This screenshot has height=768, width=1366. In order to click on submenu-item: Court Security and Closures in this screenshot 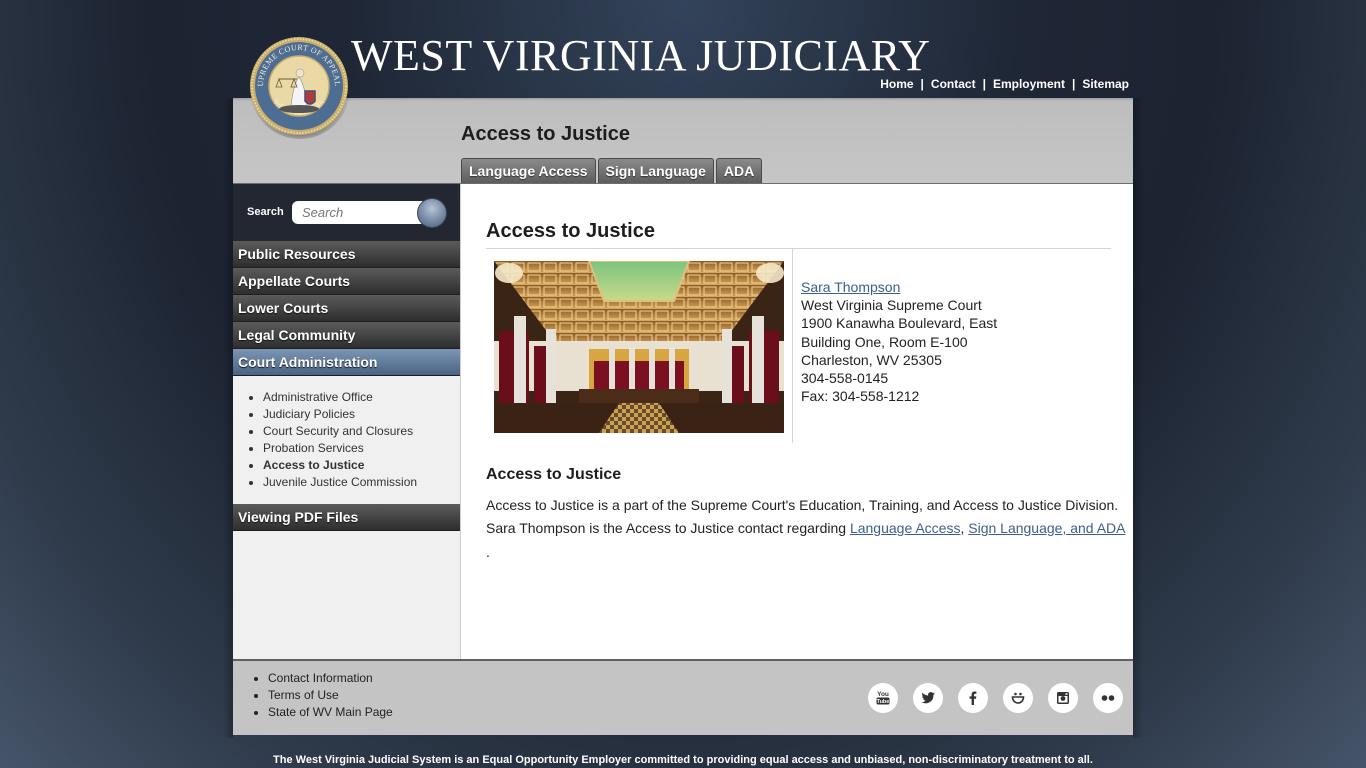, I will do `click(361, 431)`.